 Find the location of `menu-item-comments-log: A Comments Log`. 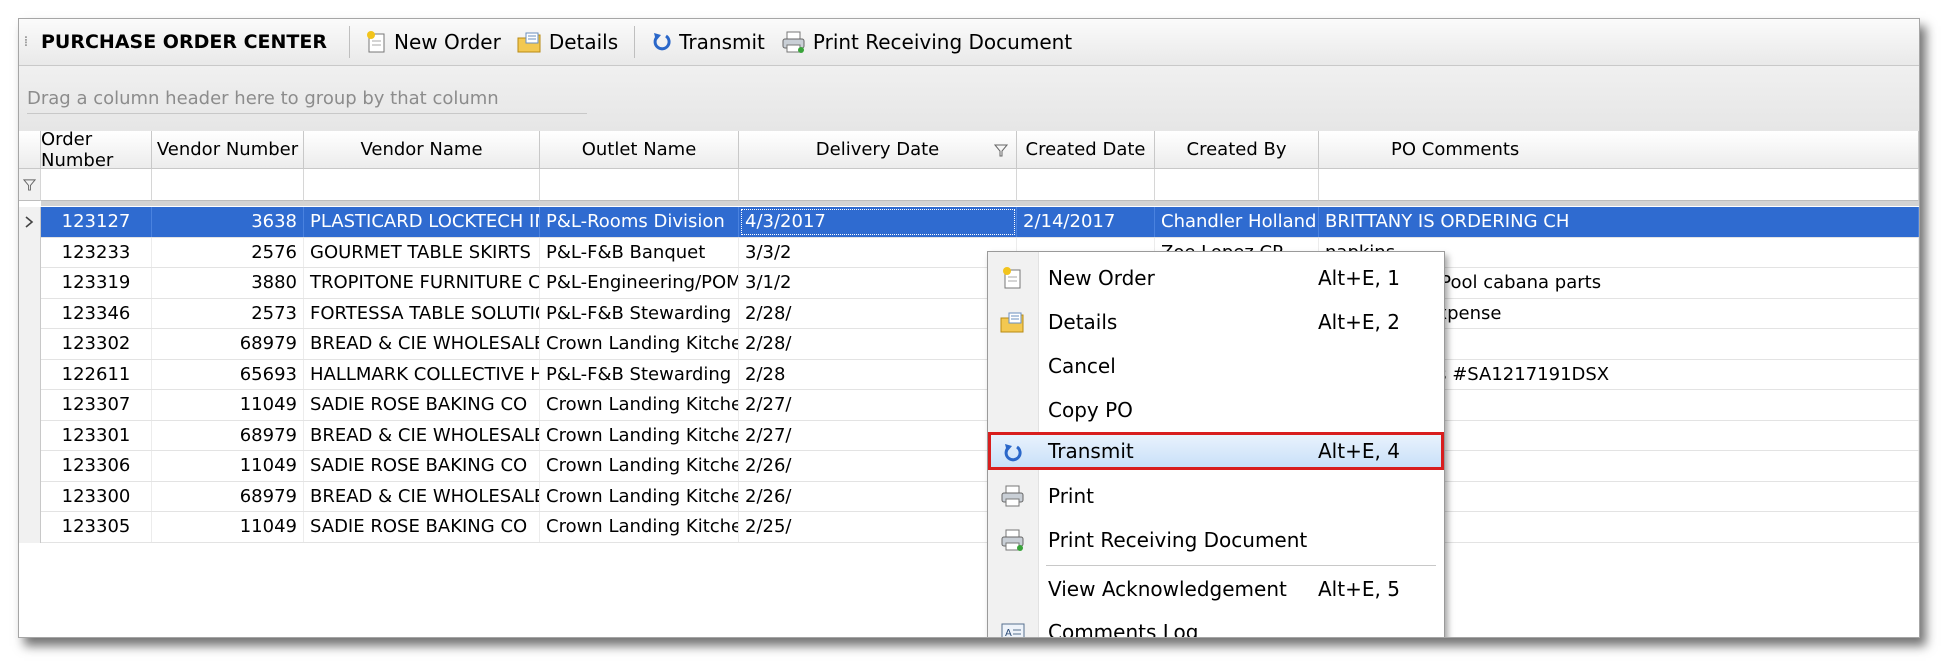

menu-item-comments-log: A Comments Log is located at coordinates (1216, 624).